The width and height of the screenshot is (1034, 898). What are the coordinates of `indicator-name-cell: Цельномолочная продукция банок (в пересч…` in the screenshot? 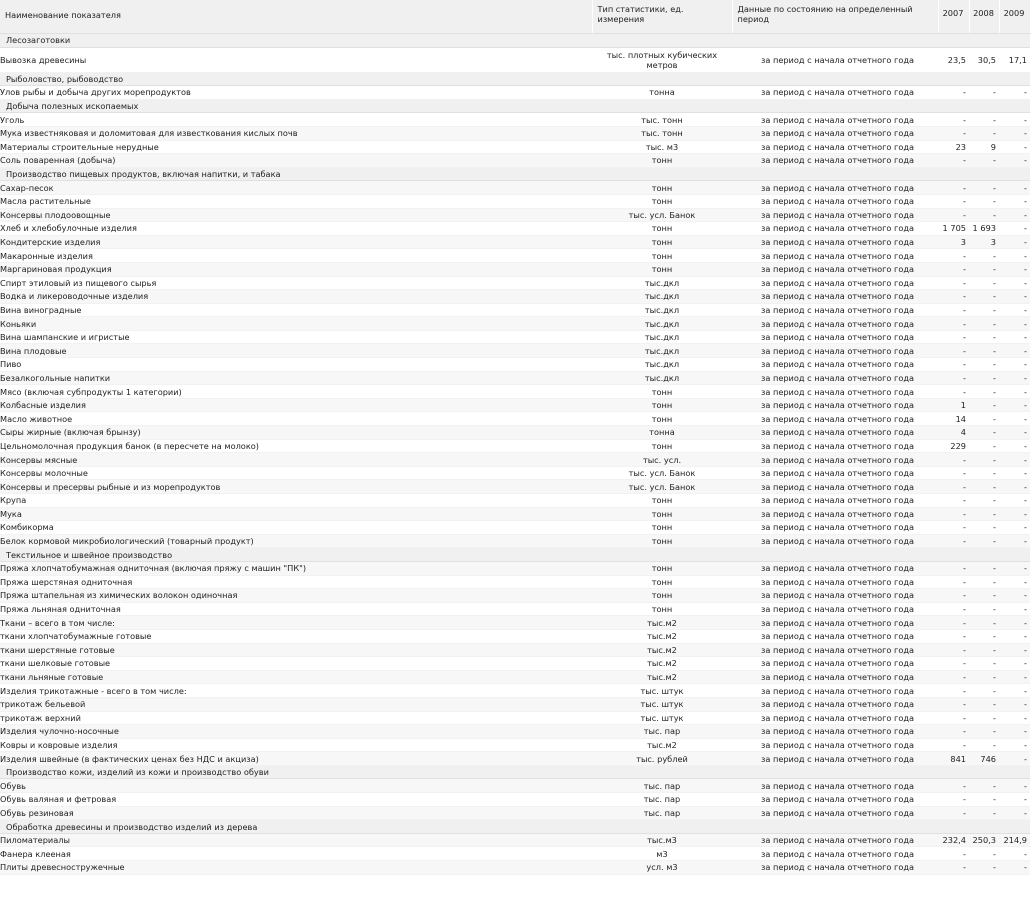 It's located at (296, 446).